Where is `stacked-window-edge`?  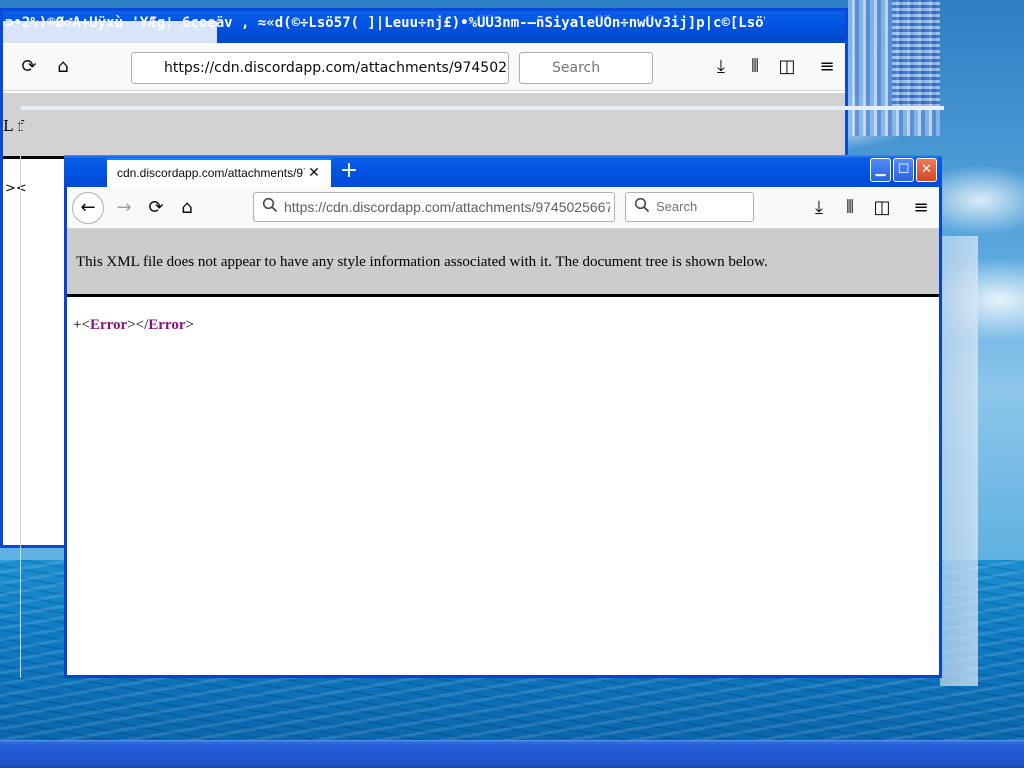
stacked-window-edge is located at coordinates (959, 461).